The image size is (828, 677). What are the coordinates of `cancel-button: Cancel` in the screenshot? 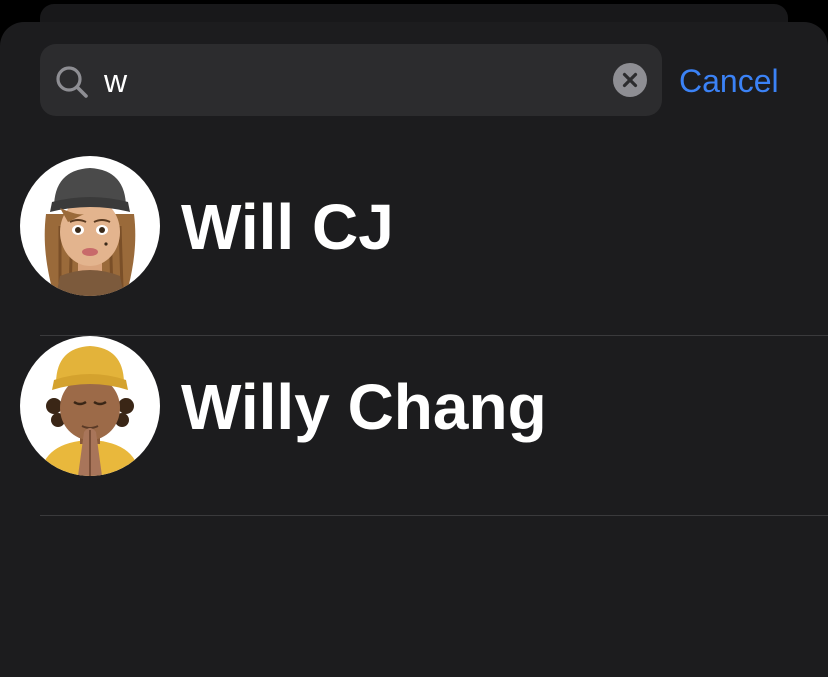 It's located at (729, 80).